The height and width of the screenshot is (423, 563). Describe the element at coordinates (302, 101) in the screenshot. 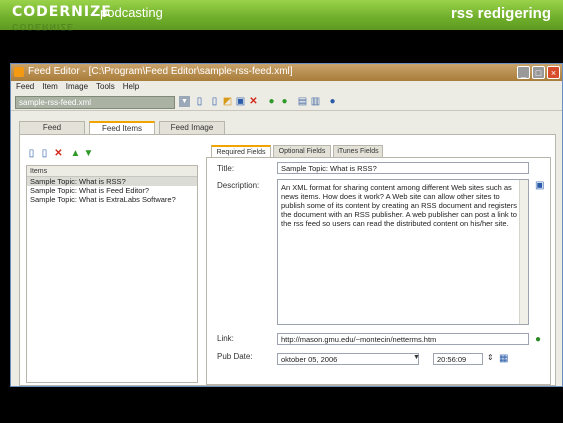

I see `preview-icon: ▤` at that location.